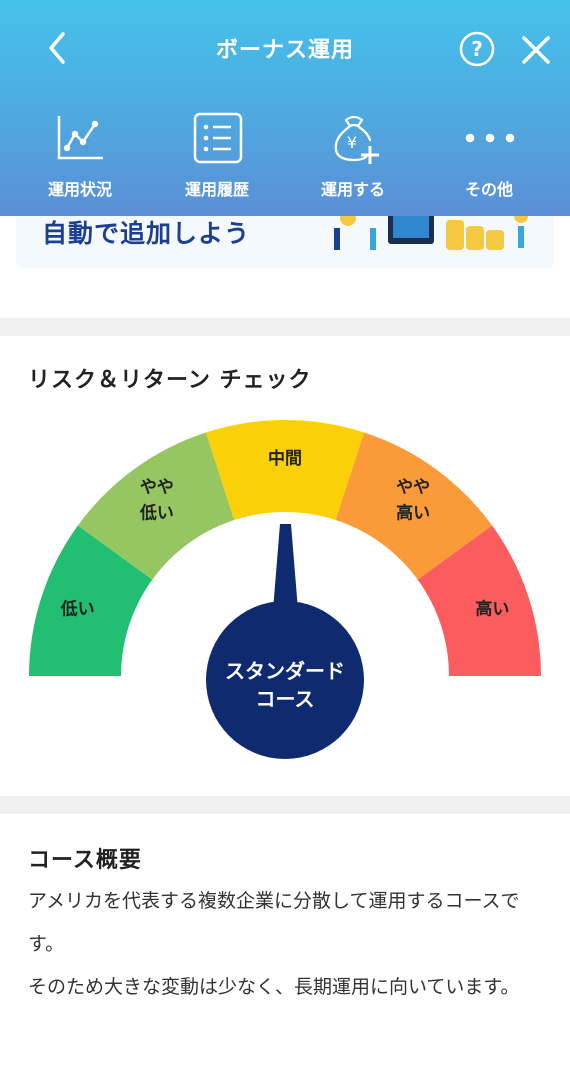 The height and width of the screenshot is (1080, 570). I want to click on risk-section-title: リスク＆リターン チェック, so click(170, 380).